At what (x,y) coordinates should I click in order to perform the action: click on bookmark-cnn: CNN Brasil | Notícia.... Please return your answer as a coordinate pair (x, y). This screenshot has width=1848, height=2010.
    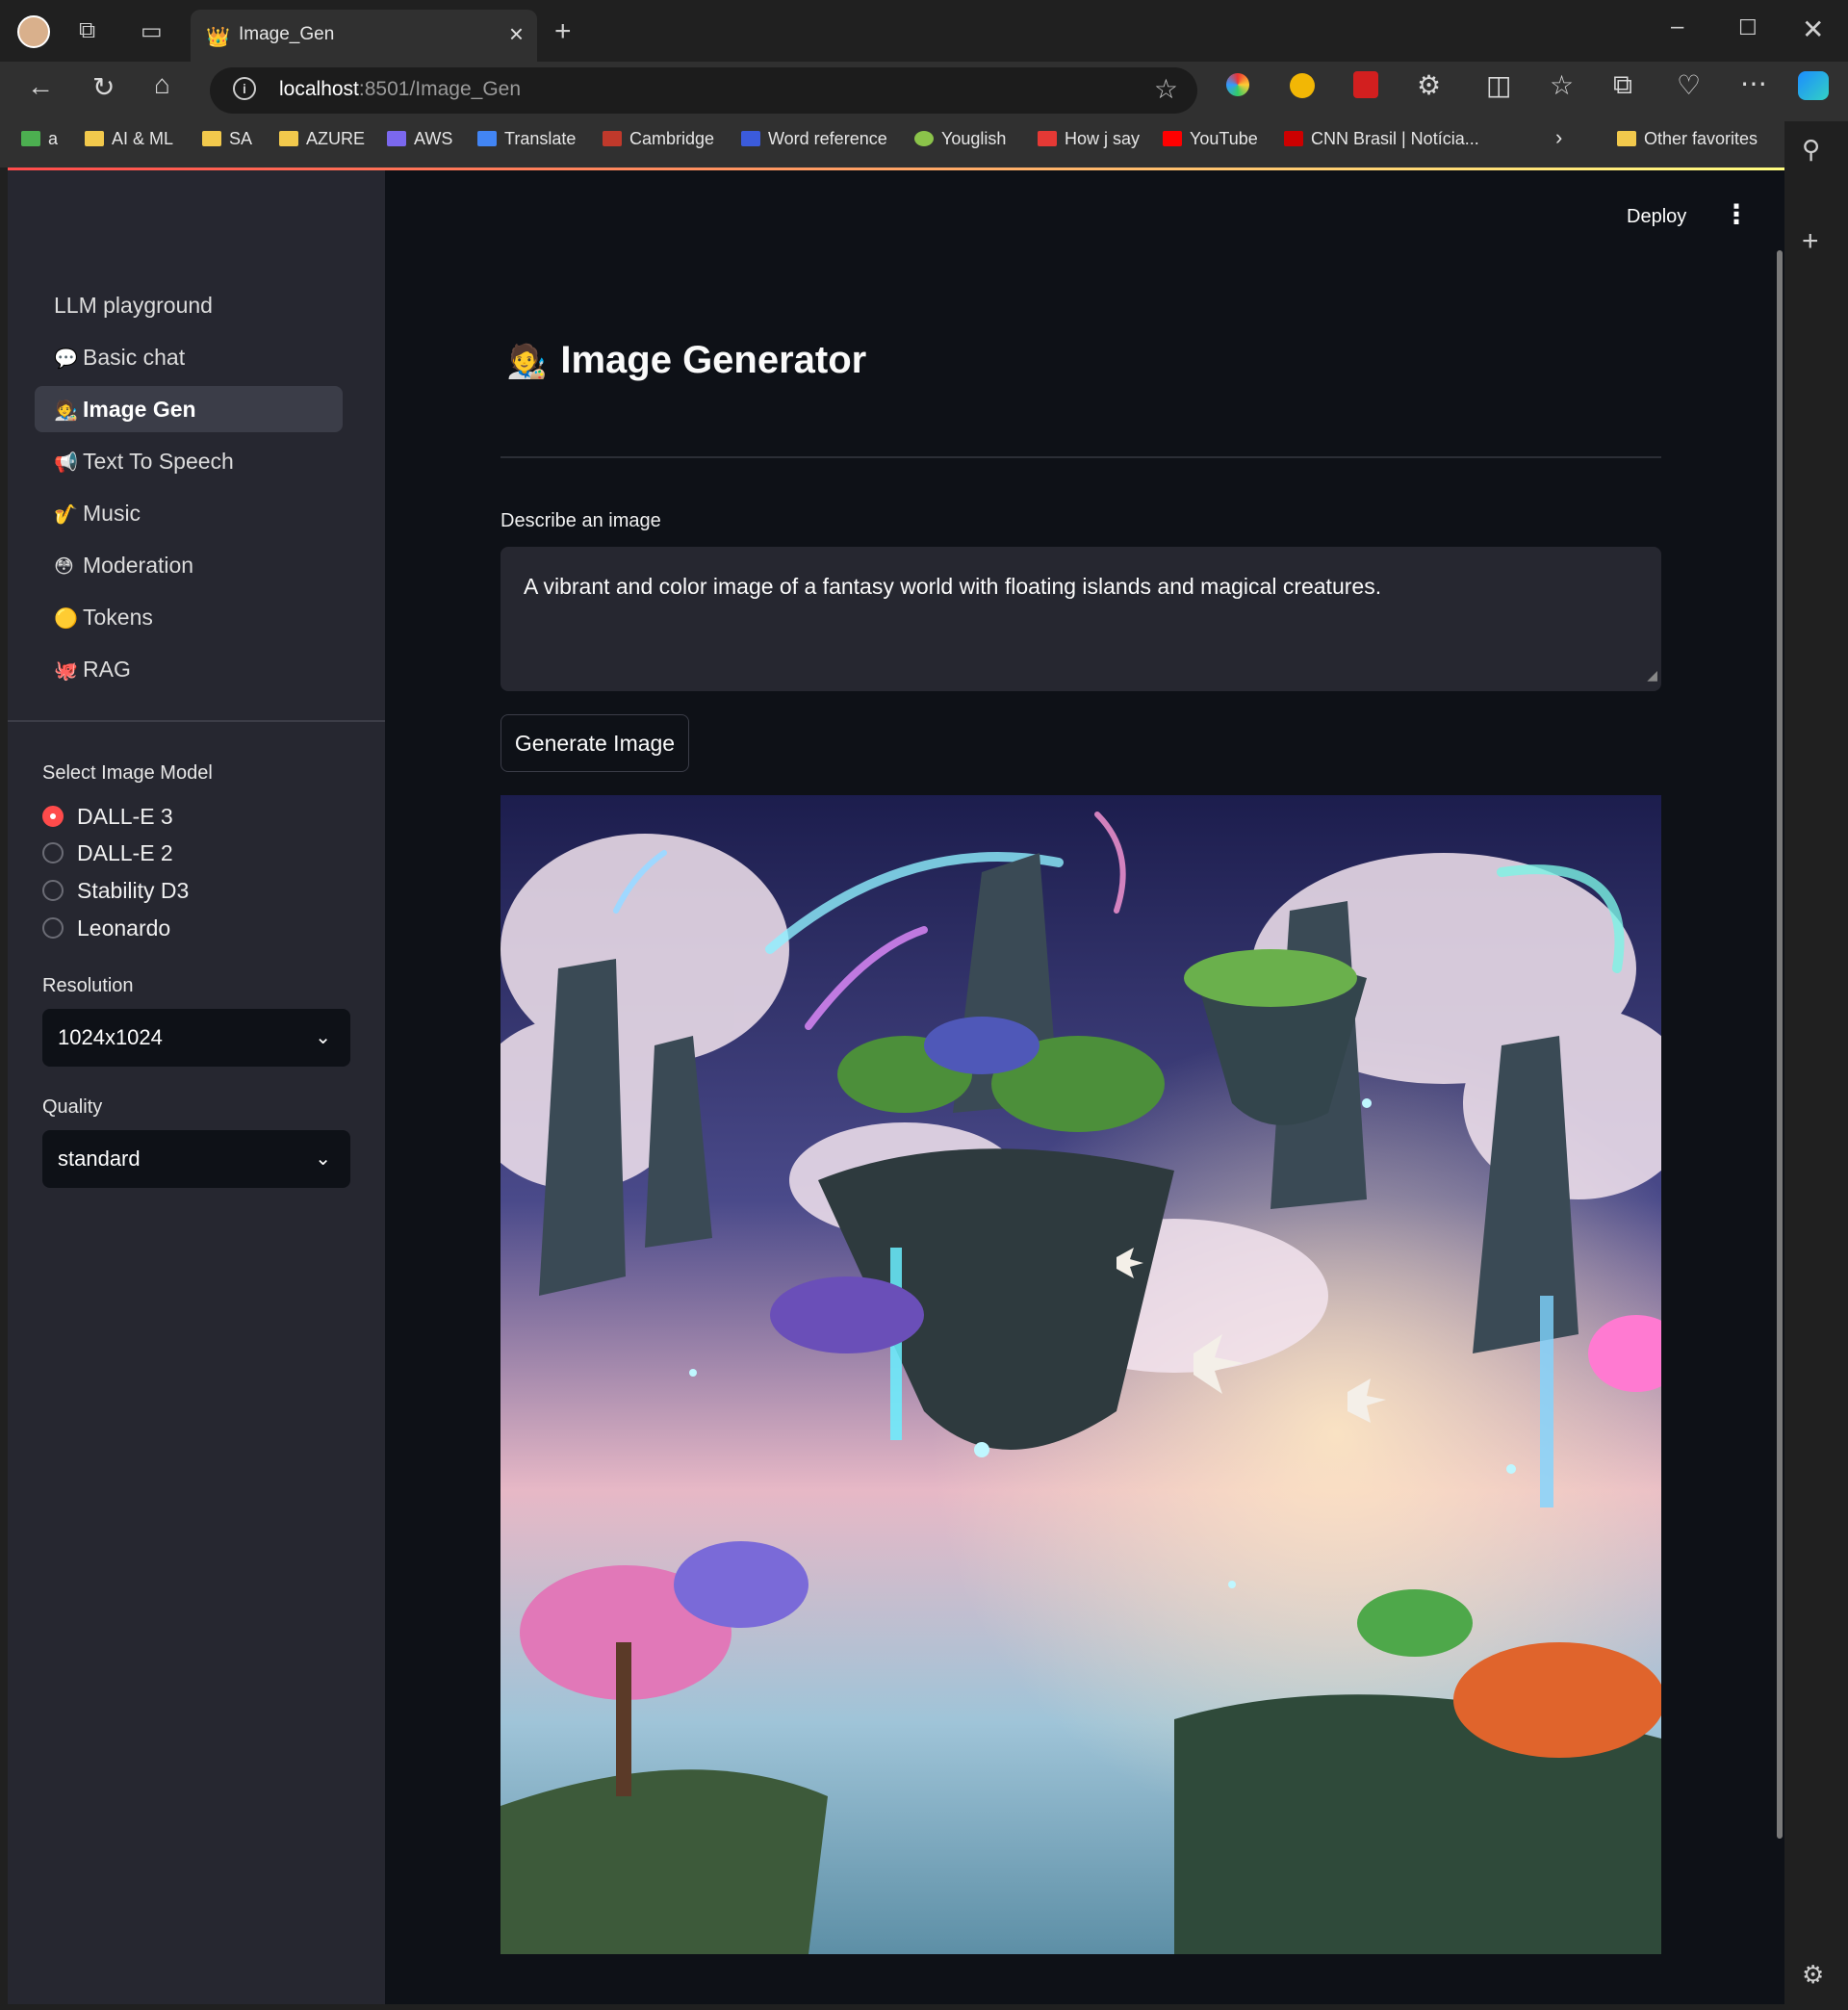
    Looking at the image, I should click on (1381, 139).